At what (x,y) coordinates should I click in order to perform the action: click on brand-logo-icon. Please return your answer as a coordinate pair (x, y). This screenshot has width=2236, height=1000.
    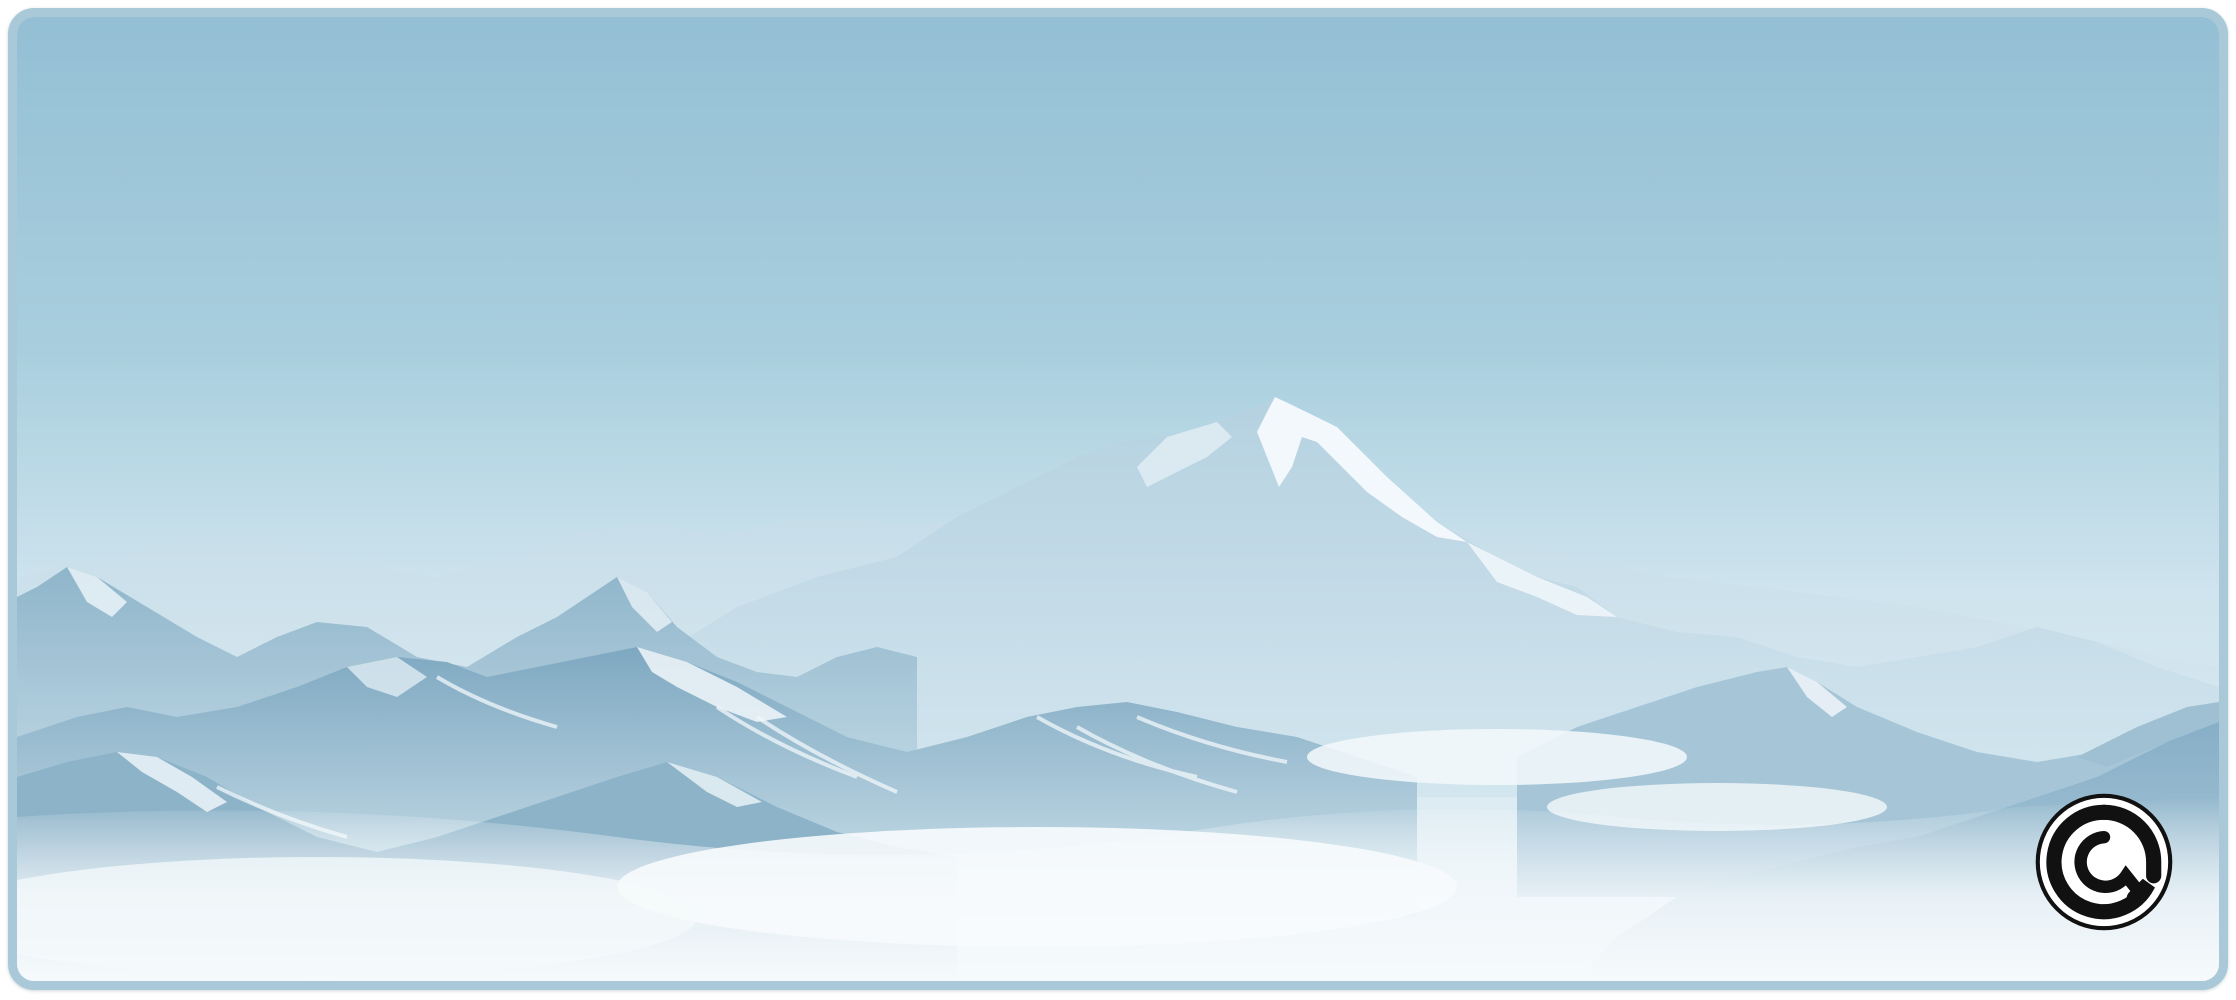
    Looking at the image, I should click on (2104, 862).